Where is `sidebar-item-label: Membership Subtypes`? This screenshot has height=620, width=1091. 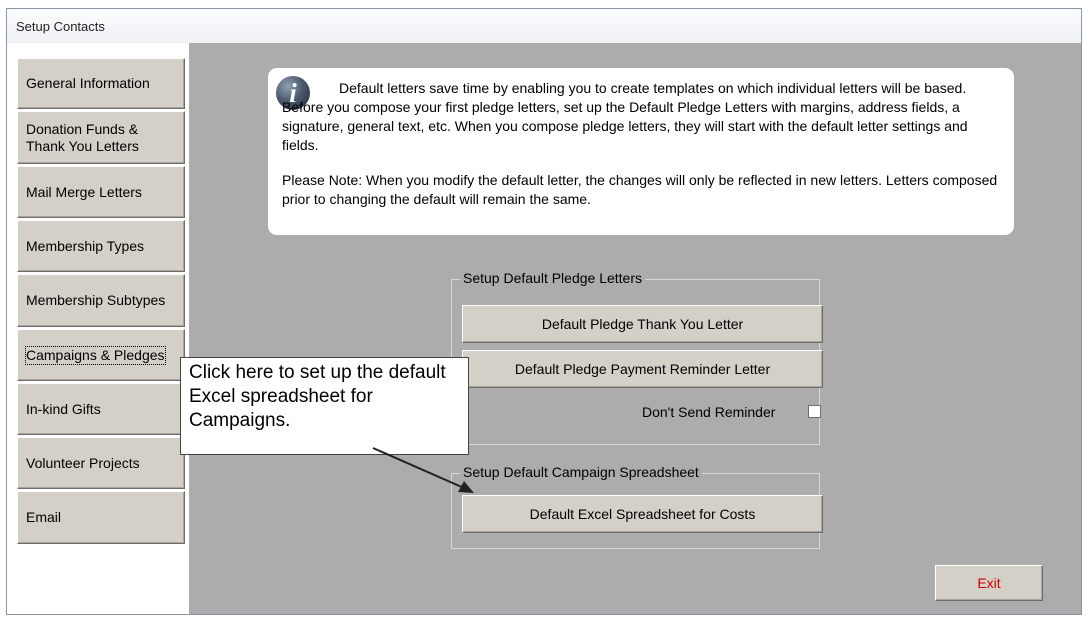
sidebar-item-label: Membership Subtypes is located at coordinates (96, 300).